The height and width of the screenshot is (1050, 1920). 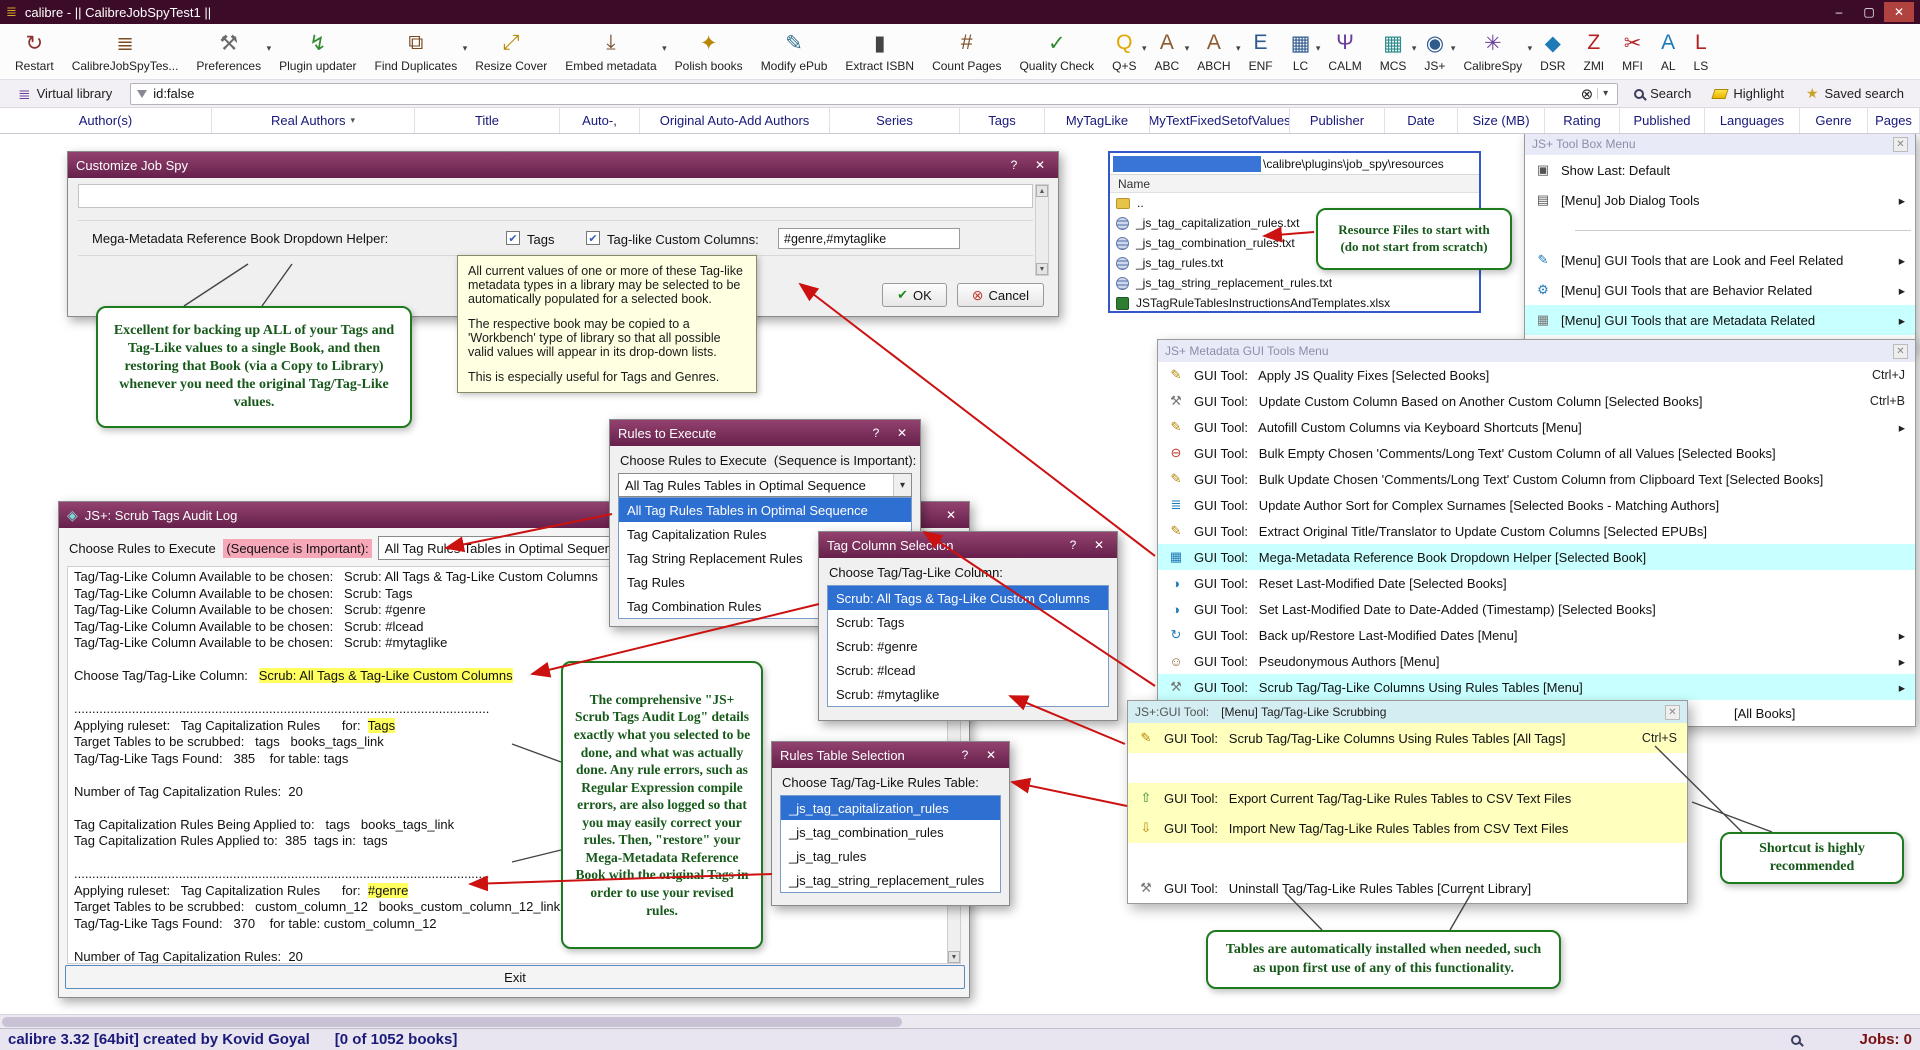 What do you see at coordinates (890, 856) in the screenshot?
I see `list-option: _js_tag_rules` at bounding box center [890, 856].